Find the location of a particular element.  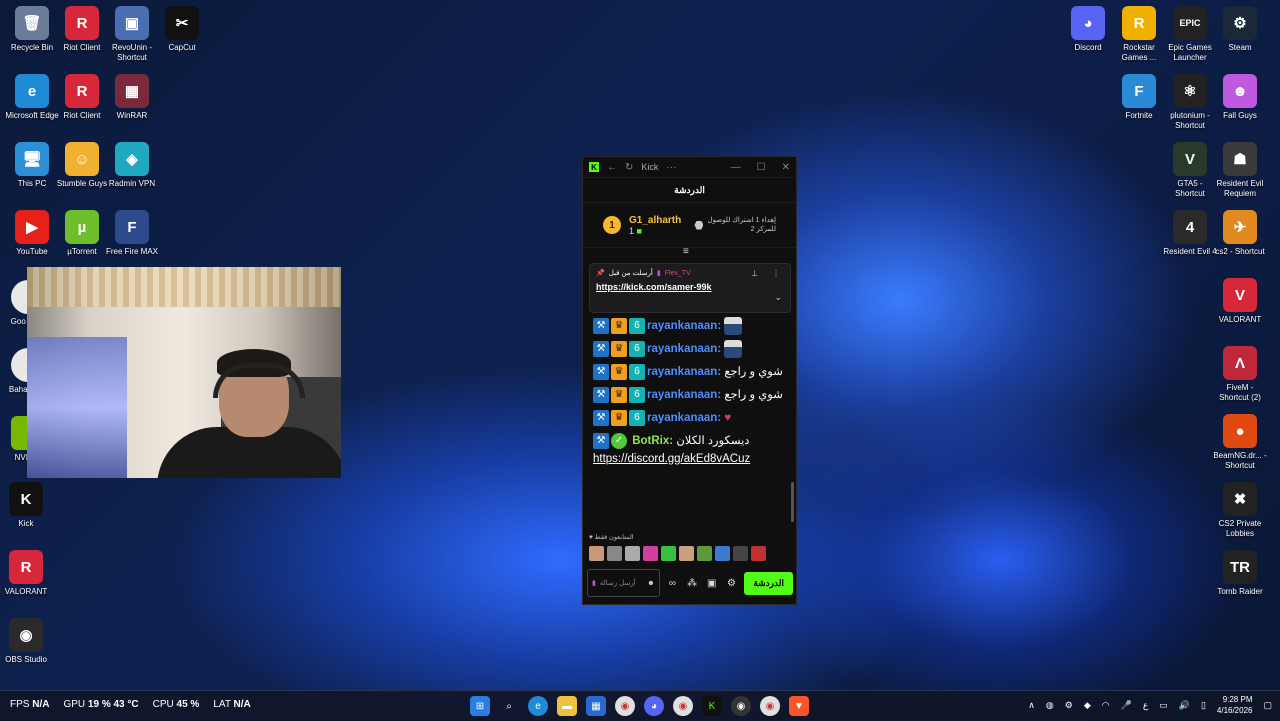

chat-header: الدردشة is located at coordinates (689, 190).